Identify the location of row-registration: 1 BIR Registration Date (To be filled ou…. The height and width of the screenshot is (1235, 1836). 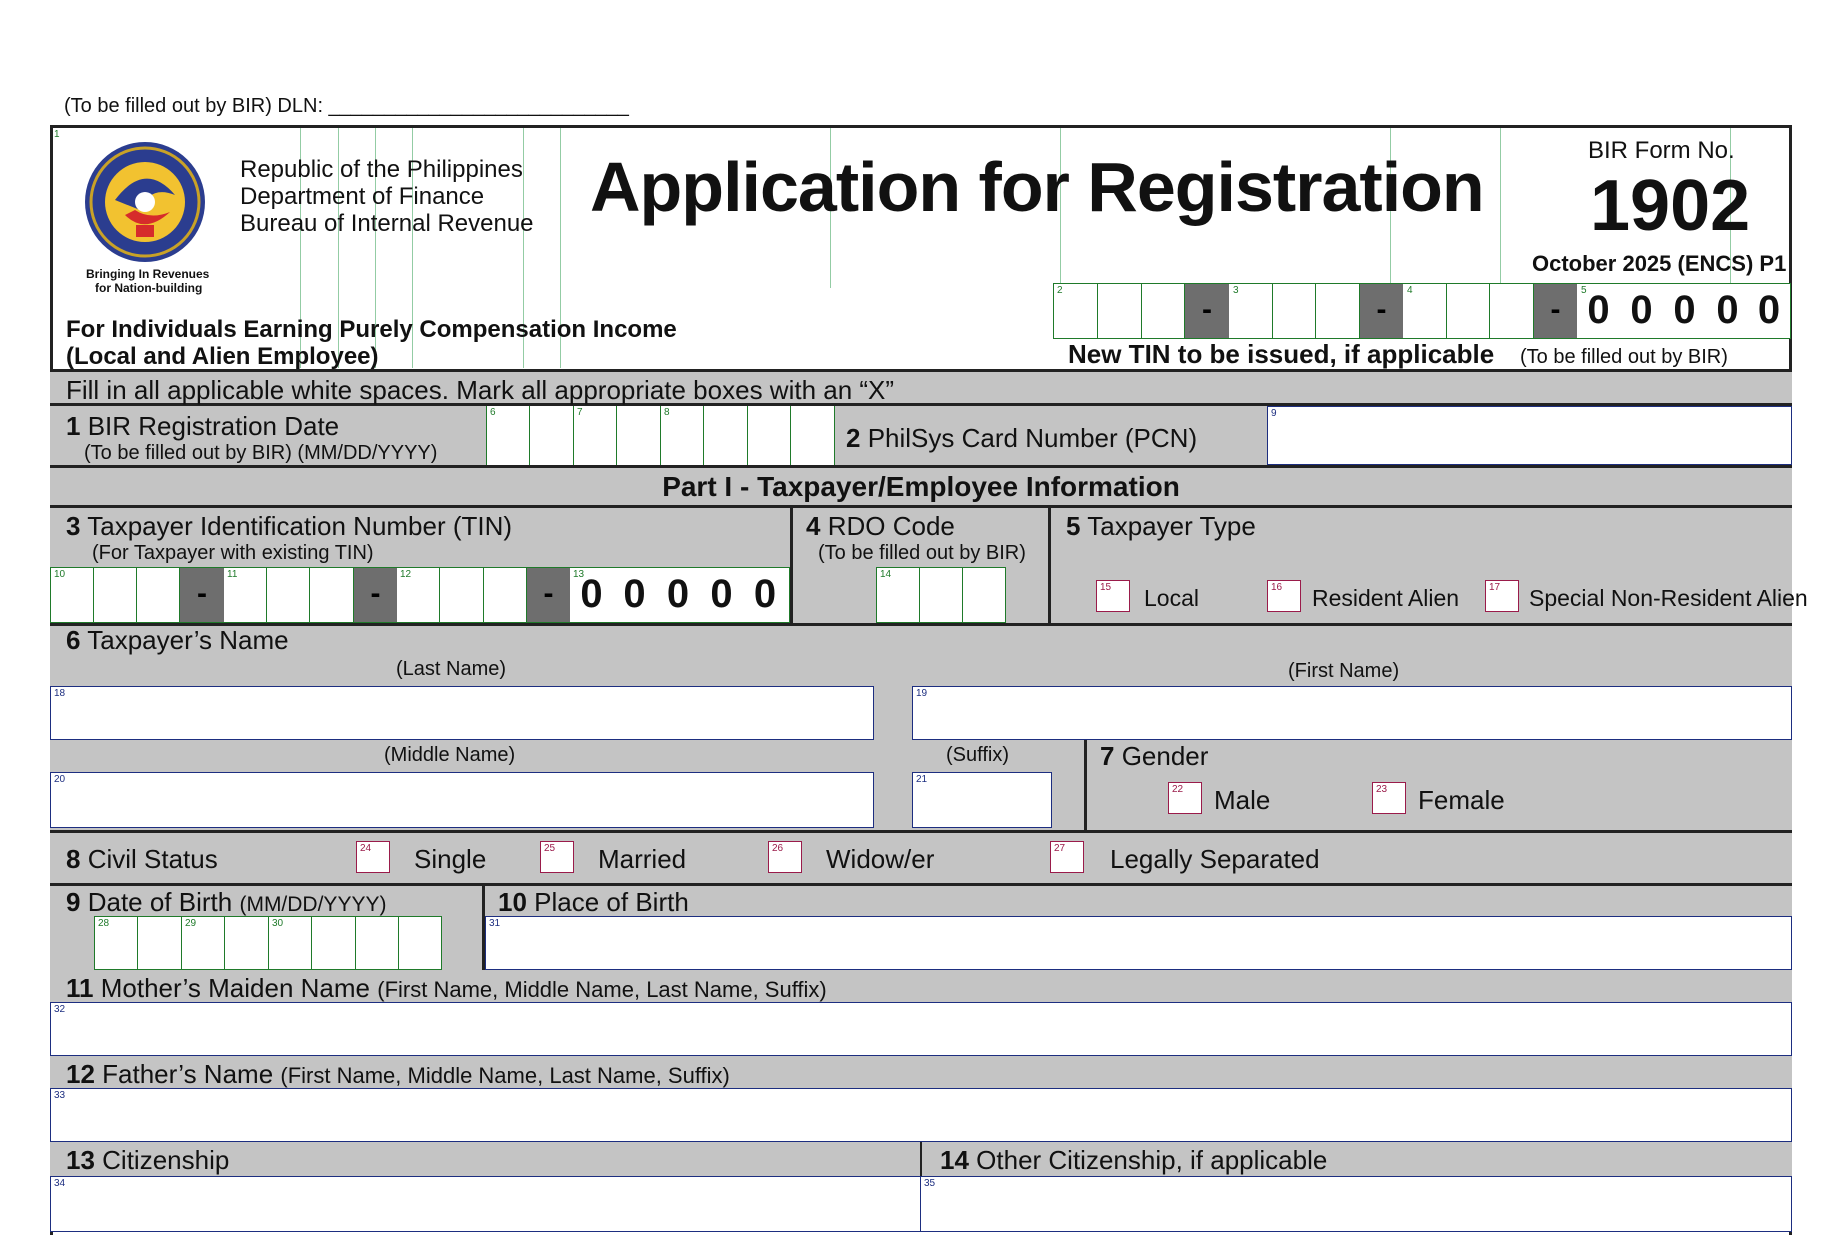
(921, 437).